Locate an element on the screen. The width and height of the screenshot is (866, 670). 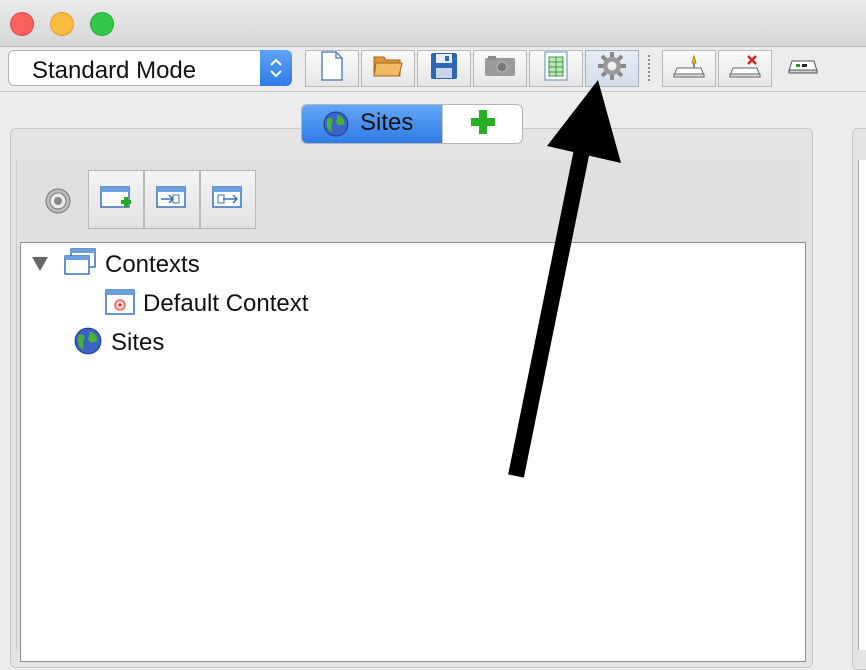
options-gear-icon is located at coordinates (612, 68).